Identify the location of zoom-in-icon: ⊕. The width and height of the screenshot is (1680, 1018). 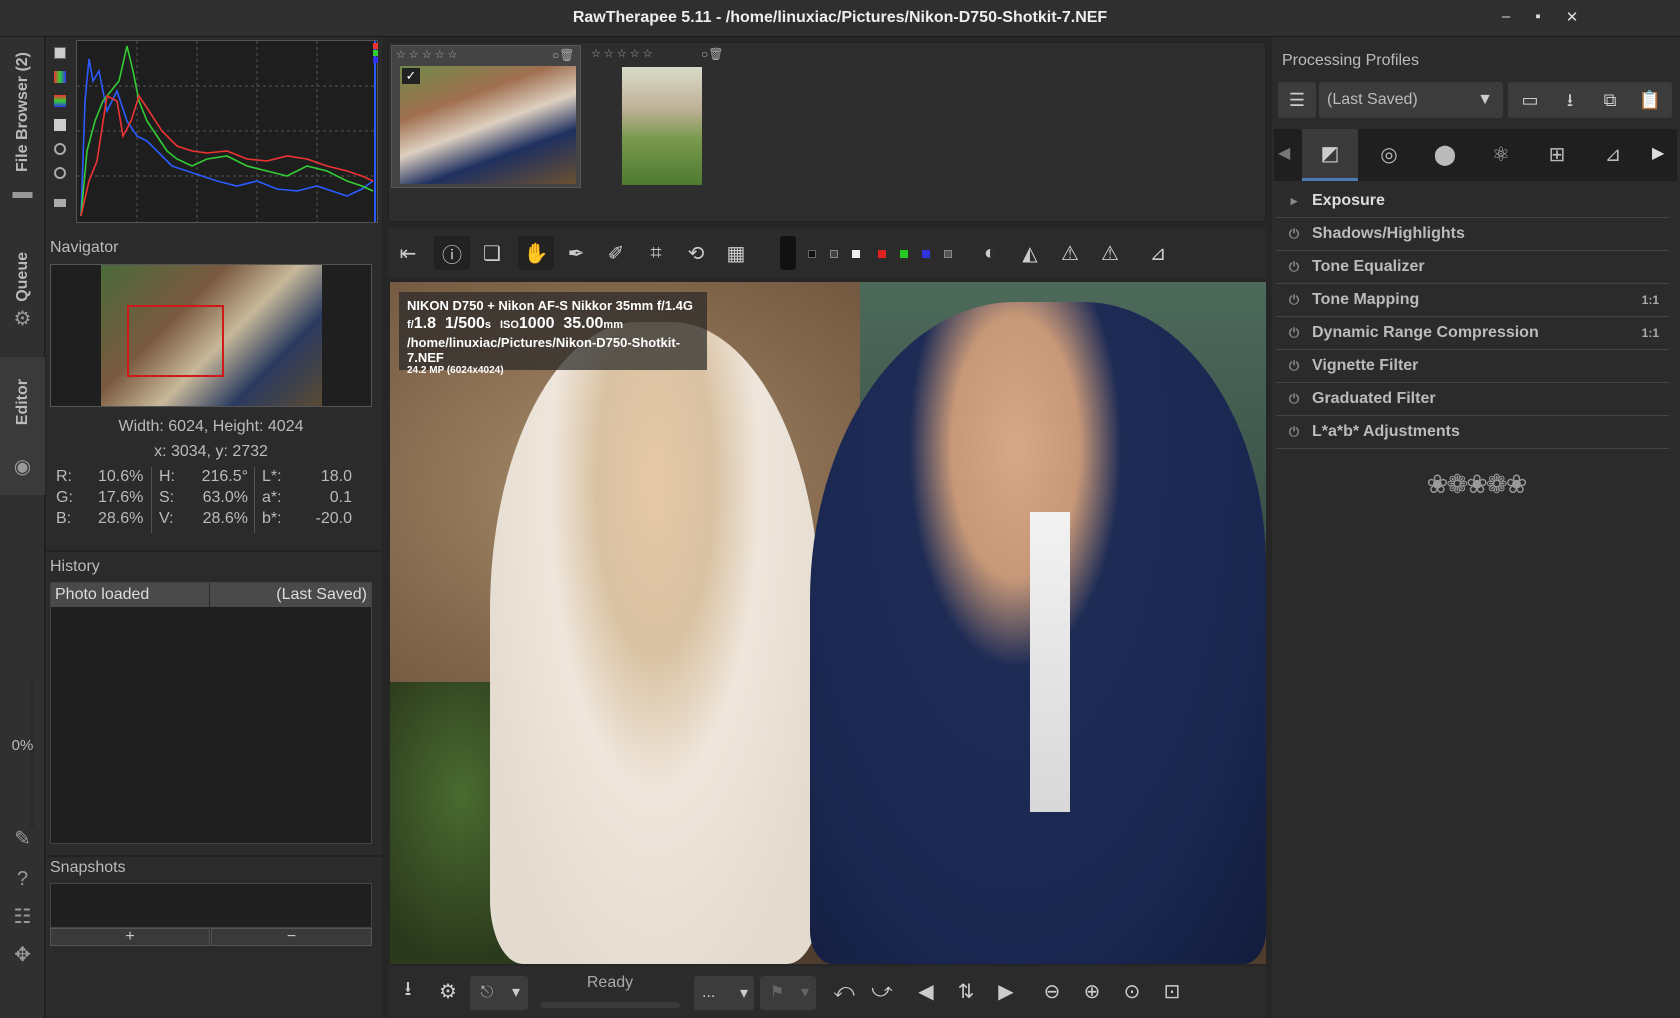
(1092, 991).